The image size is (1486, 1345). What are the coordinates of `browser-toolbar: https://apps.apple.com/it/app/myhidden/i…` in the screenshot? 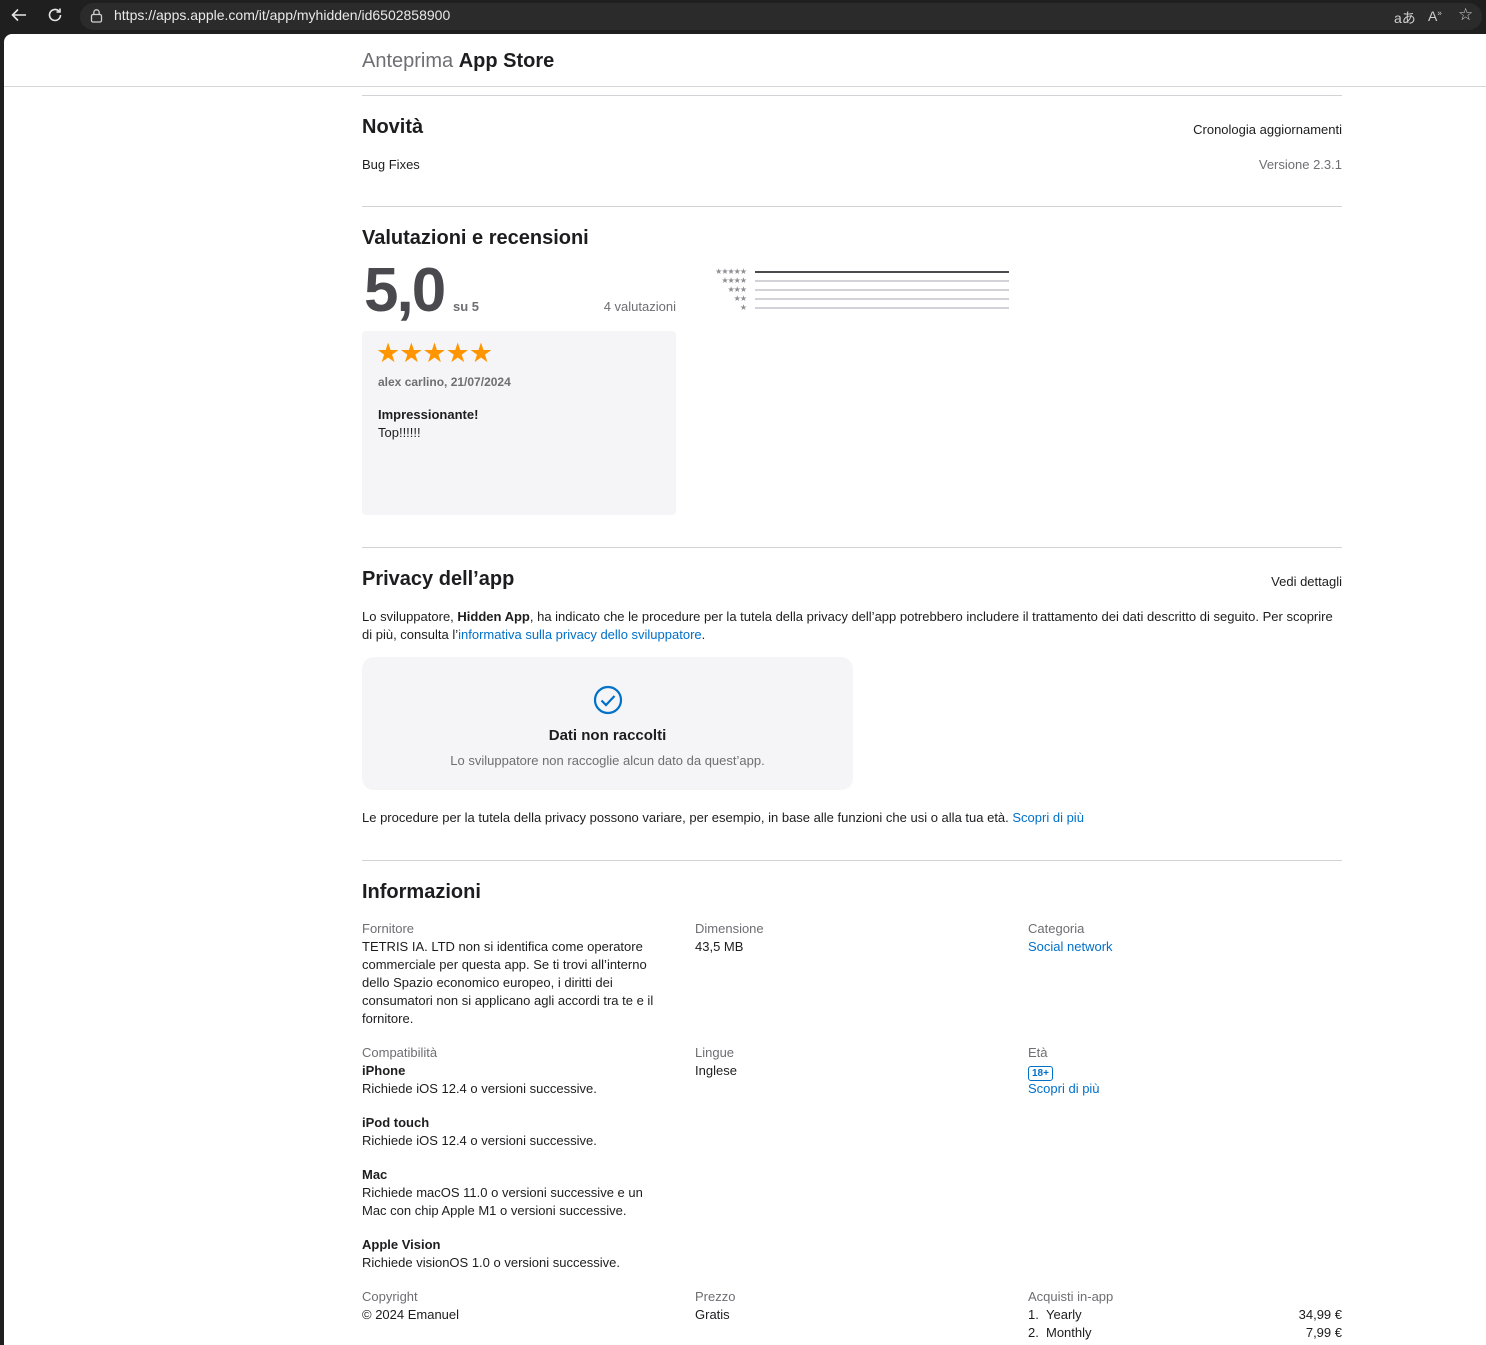 It's located at (743, 17).